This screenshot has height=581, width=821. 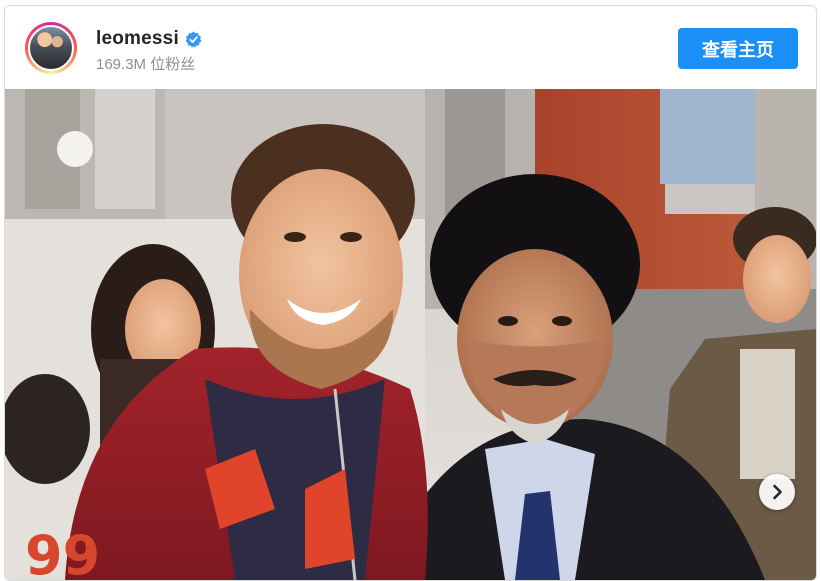 What do you see at coordinates (62, 552) in the screenshot?
I see `jersey-number: 99` at bounding box center [62, 552].